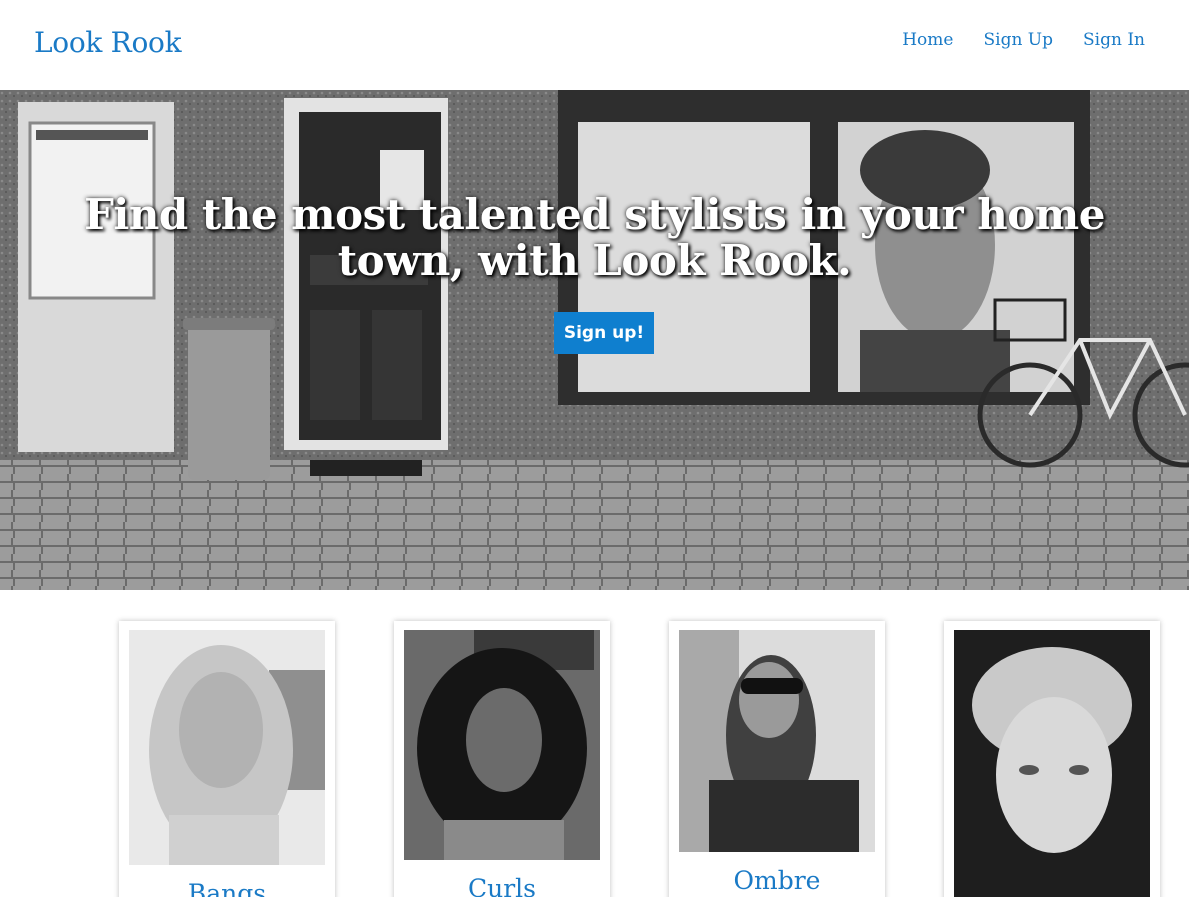  What do you see at coordinates (604, 333) in the screenshot?
I see `hero-signup-button: Sign up!` at bounding box center [604, 333].